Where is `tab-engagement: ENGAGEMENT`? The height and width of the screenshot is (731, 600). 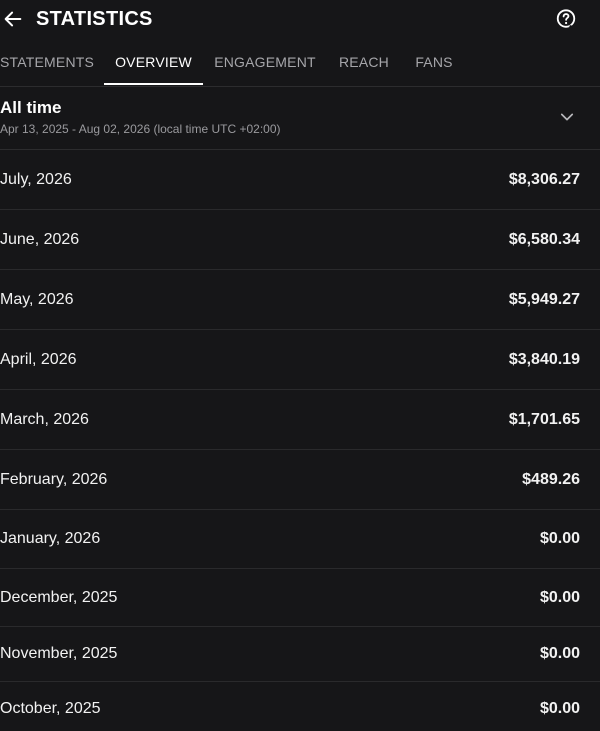
tab-engagement: ENGAGEMENT is located at coordinates (265, 62).